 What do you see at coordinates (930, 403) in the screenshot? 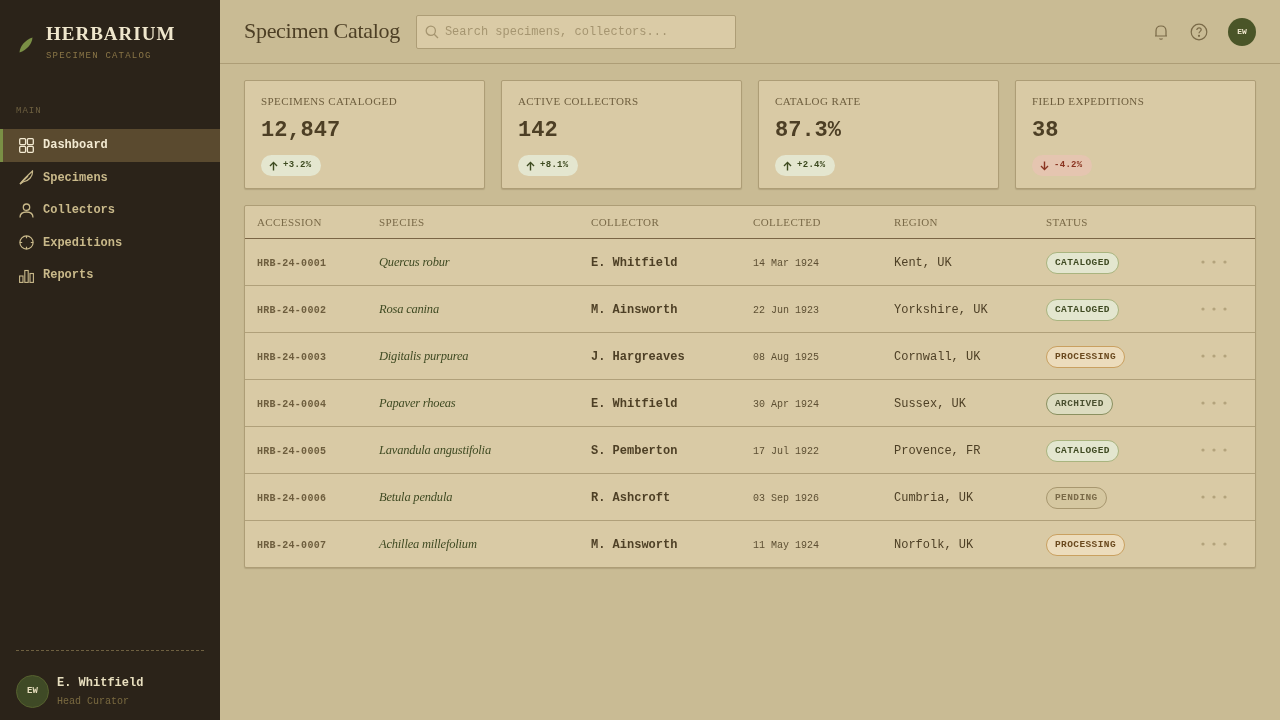
I see `region-text: Sussex, UK` at bounding box center [930, 403].